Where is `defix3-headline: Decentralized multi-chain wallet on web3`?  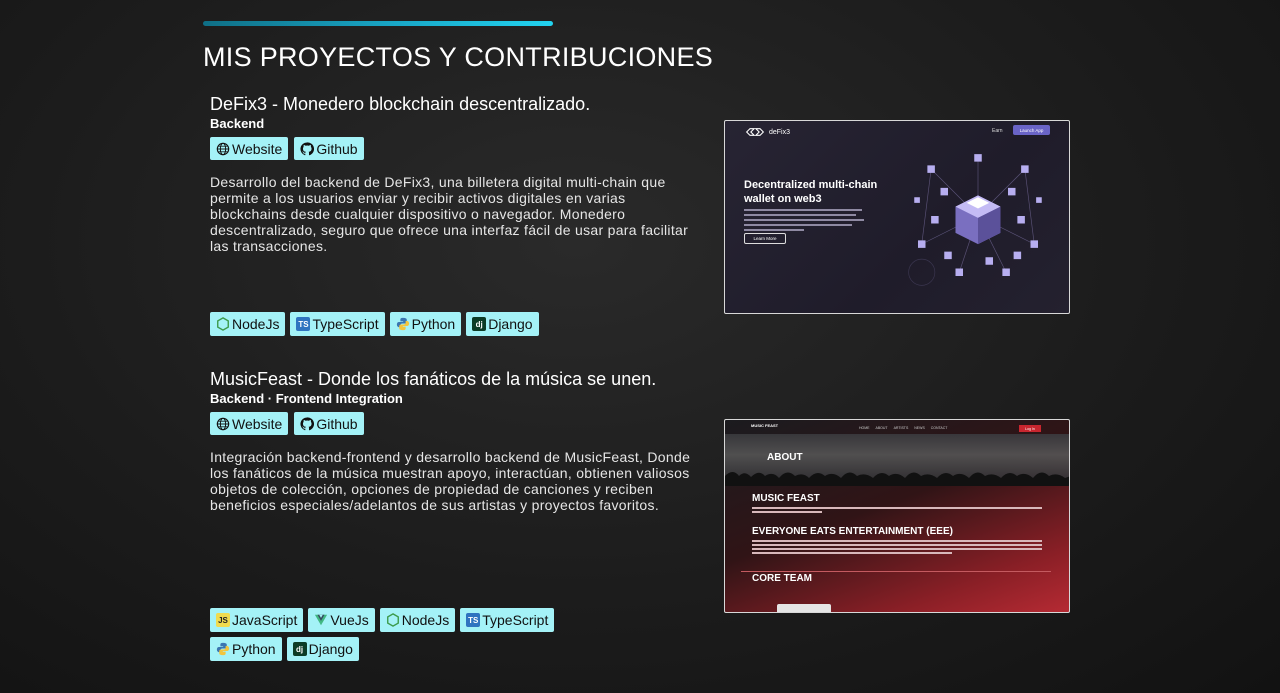
defix3-headline: Decentralized multi-chain wallet on web3 is located at coordinates (810, 192).